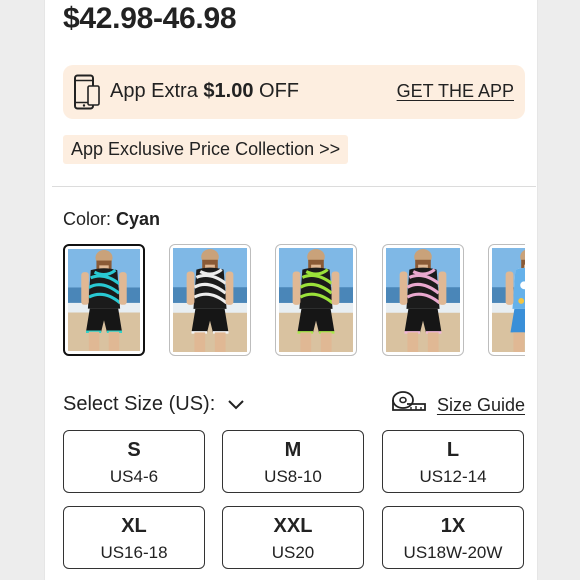  What do you see at coordinates (409, 401) in the screenshot?
I see `measuring-tape-icon` at bounding box center [409, 401].